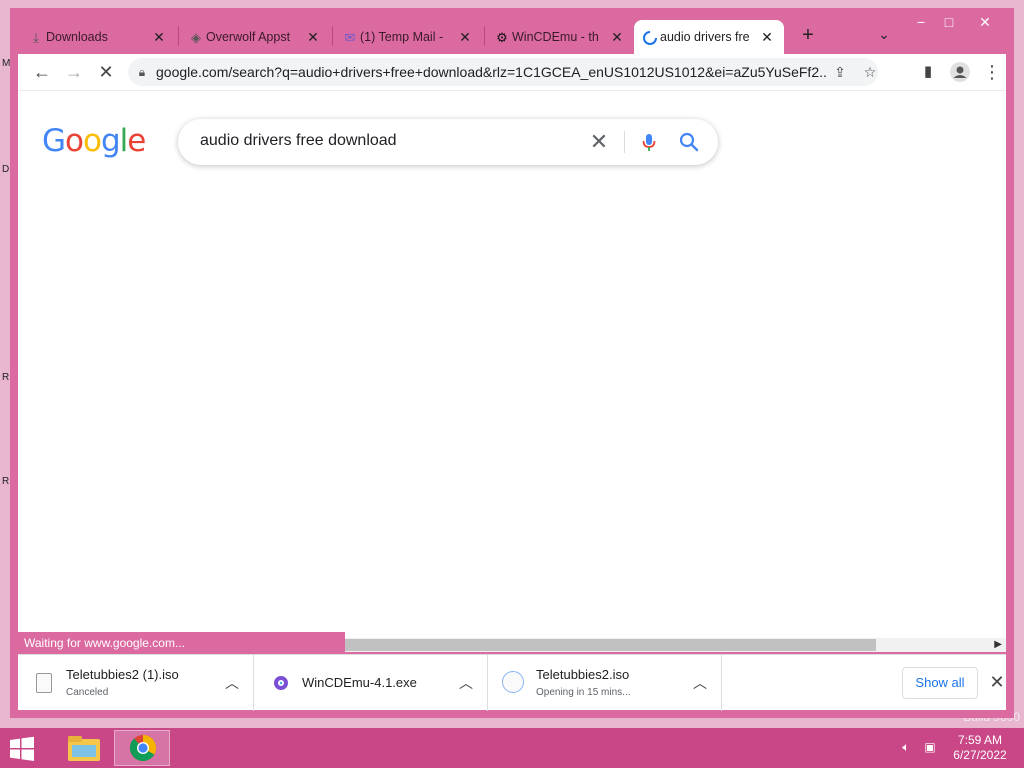  I want to click on clear-search-icon: ✕, so click(599, 142).